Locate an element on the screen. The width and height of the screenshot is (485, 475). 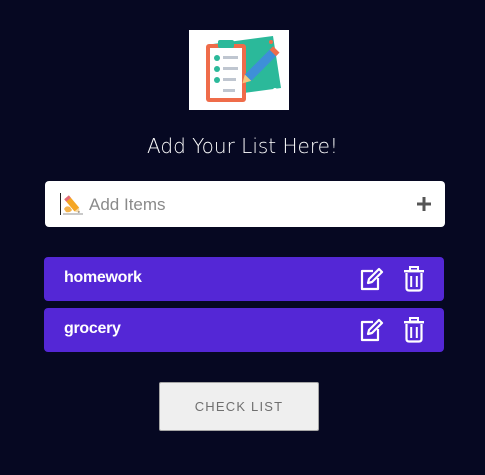
add-item-input is located at coordinates (249, 205).